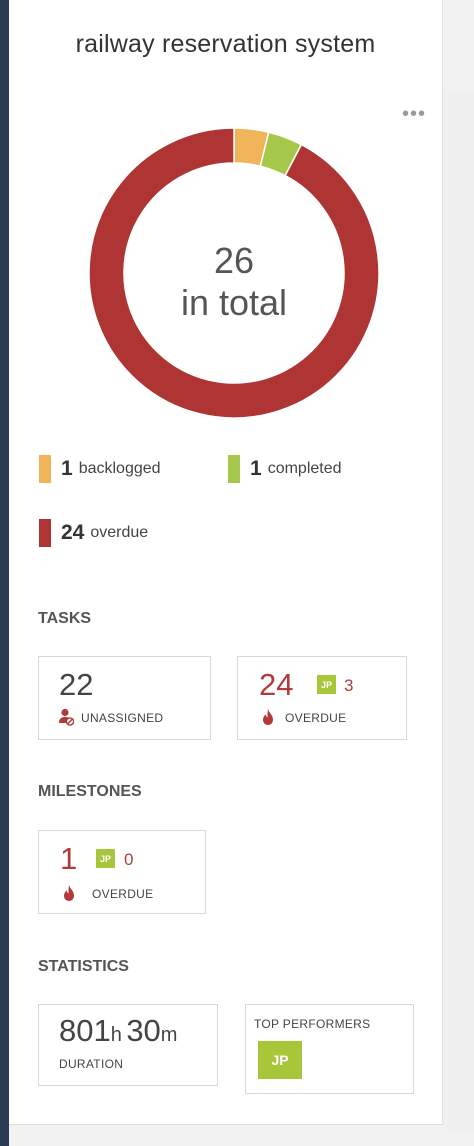  Describe the element at coordinates (119, 532) in the screenshot. I see `overdue-label: overdue` at that location.